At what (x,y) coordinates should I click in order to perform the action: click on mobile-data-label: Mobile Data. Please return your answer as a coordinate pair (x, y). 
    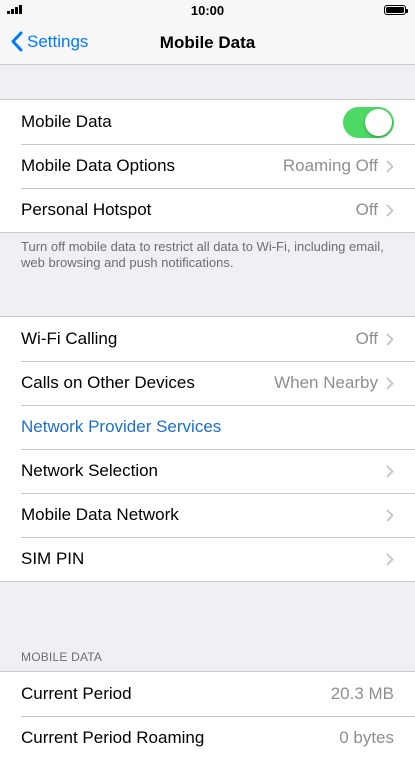
    Looking at the image, I should click on (66, 121).